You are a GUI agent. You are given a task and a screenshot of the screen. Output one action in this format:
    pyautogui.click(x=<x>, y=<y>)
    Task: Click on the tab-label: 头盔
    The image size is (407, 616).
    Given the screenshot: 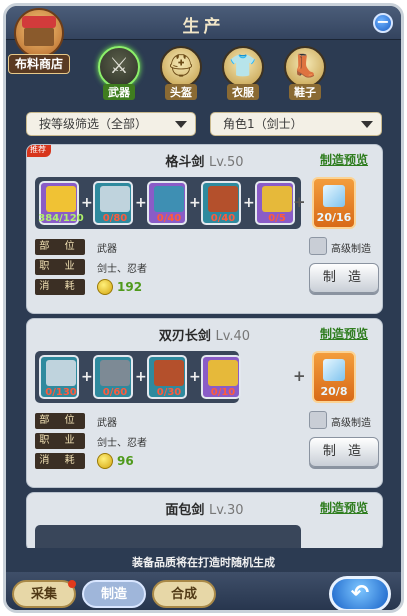 What is the action you would take?
    pyautogui.click(x=181, y=92)
    